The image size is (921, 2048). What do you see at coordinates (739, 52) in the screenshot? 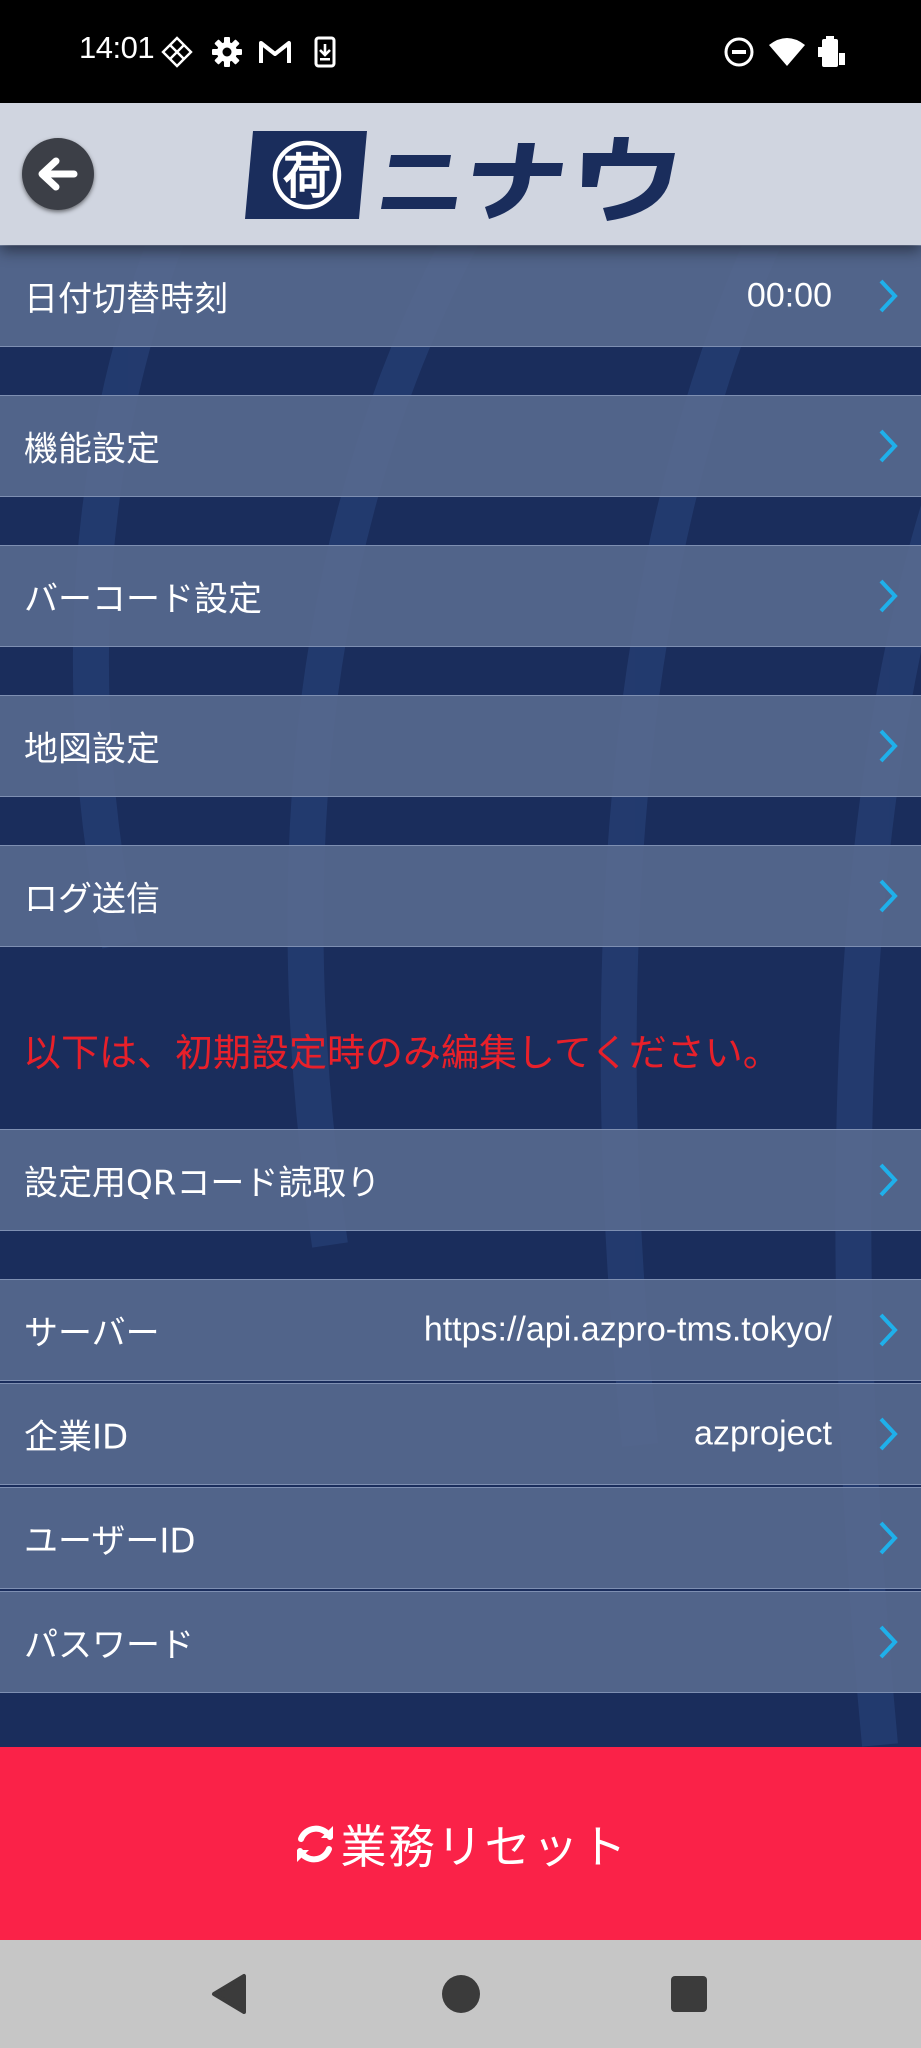
I see `do-not-disturb-icon` at bounding box center [739, 52].